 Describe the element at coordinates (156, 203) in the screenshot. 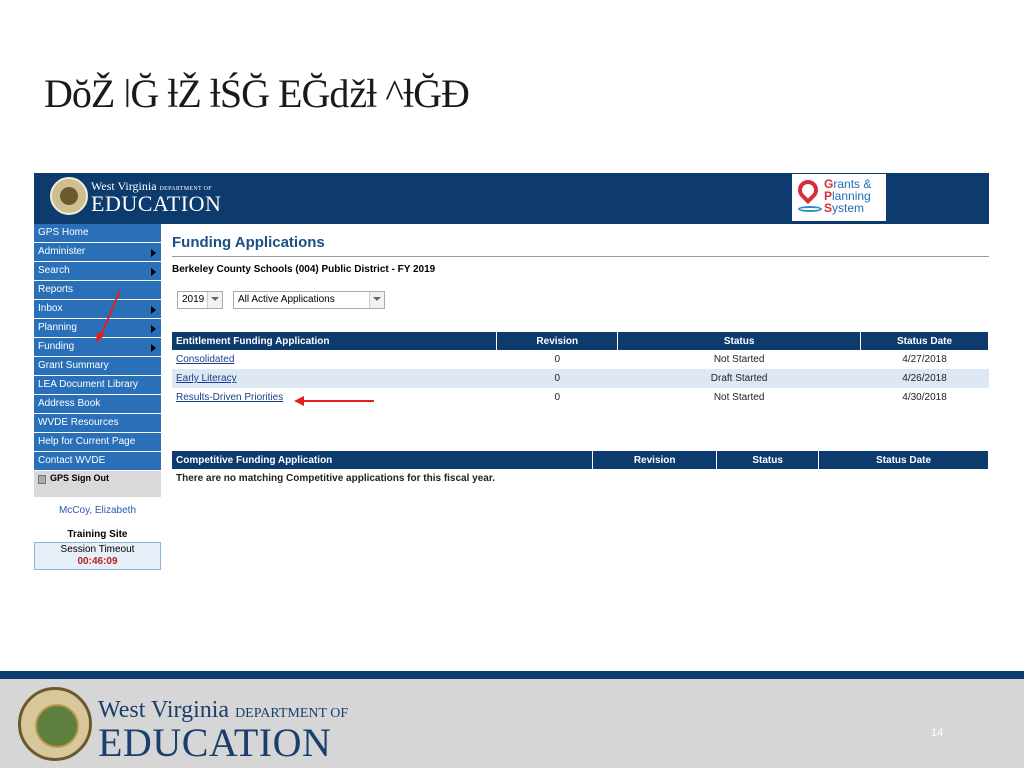

I see `header-logo-line2: EDUCATION` at that location.